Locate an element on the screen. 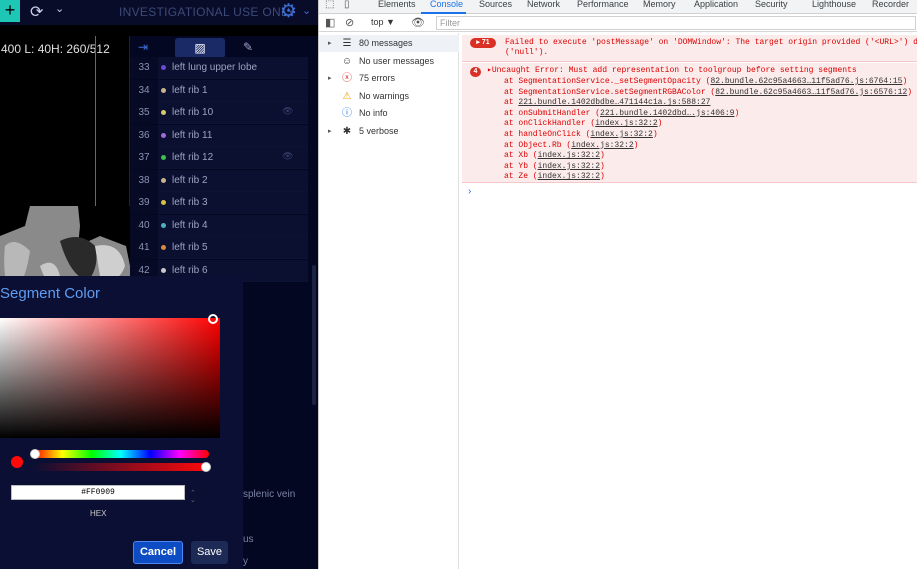 Image resolution: width=917 pixels, height=569 pixels. segment-row: 35 left rib 10 👁 is located at coordinates (219, 113).